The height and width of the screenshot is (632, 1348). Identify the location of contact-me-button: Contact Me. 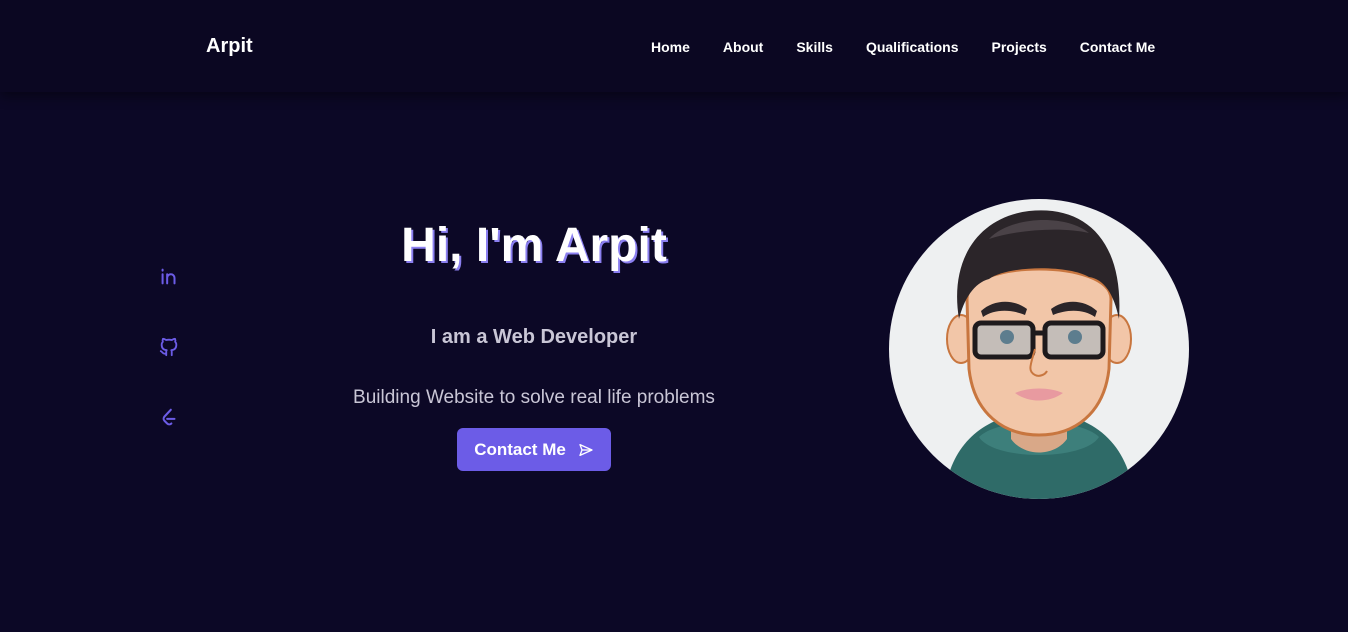
(534, 449).